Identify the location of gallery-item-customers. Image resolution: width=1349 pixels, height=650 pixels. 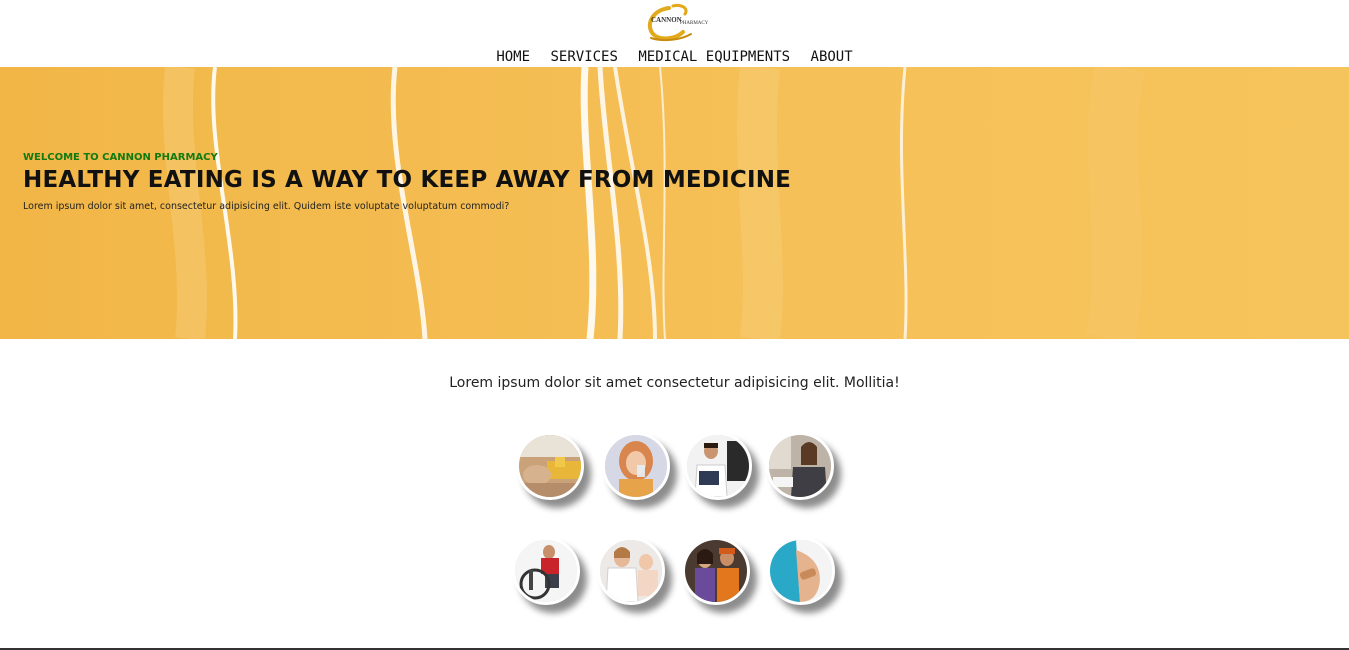
(716, 571).